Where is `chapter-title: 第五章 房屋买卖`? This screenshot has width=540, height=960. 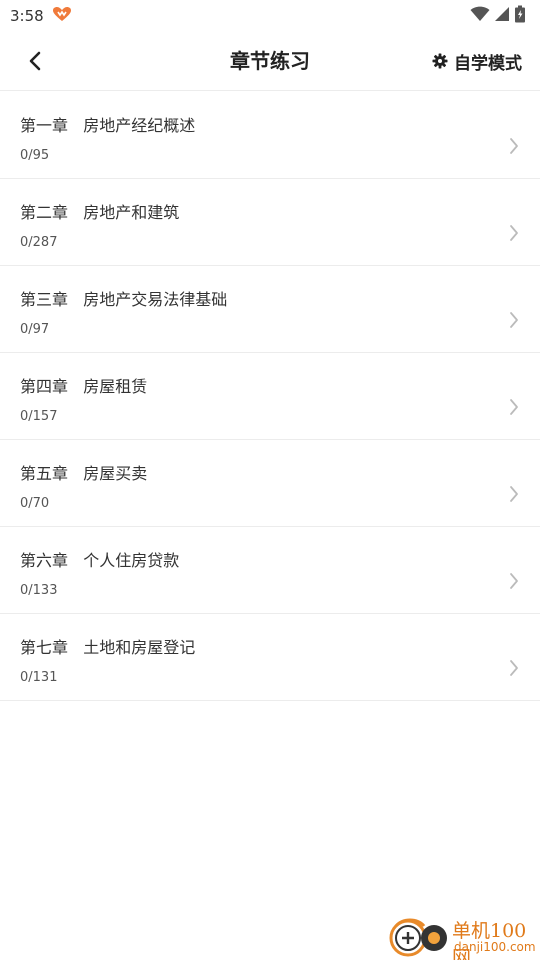 chapter-title: 第五章 房屋买卖 is located at coordinates (84, 473).